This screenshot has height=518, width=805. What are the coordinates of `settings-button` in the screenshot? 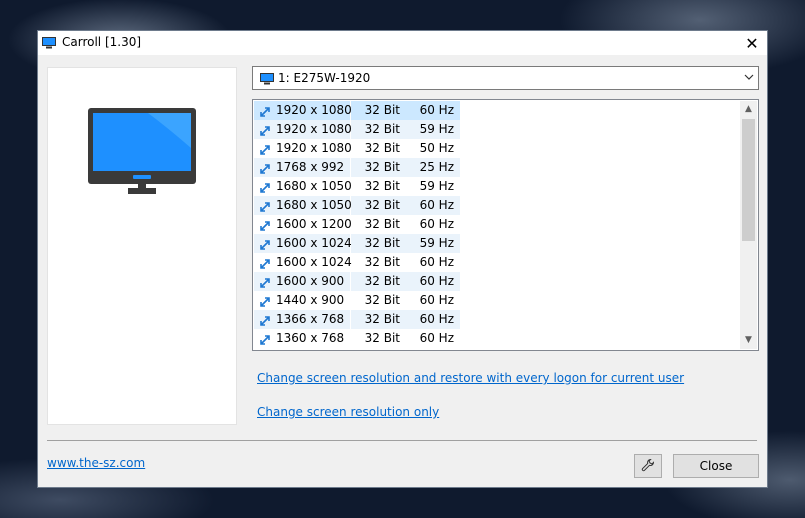 It's located at (648, 466).